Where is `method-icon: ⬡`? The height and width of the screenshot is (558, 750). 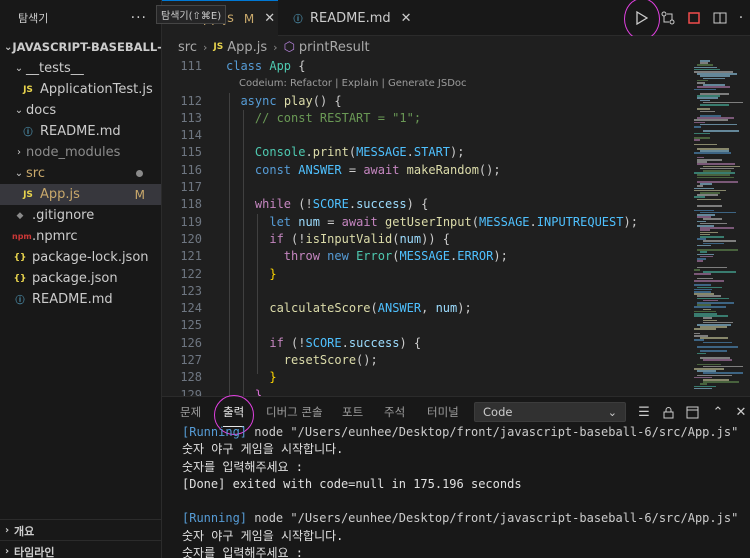
method-icon: ⬡ is located at coordinates (289, 47).